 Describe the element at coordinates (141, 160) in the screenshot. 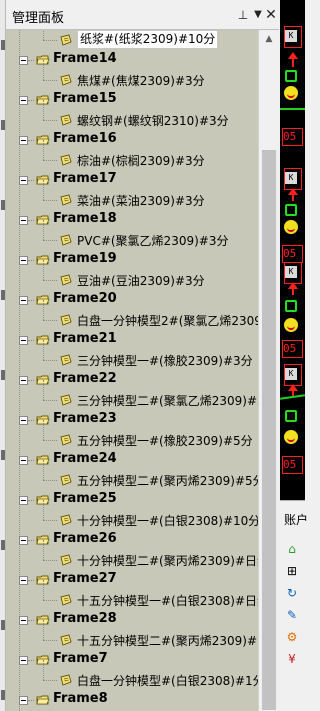

I see `tree-leaf-label: 棕油#(棕榈2309)#3分` at that location.